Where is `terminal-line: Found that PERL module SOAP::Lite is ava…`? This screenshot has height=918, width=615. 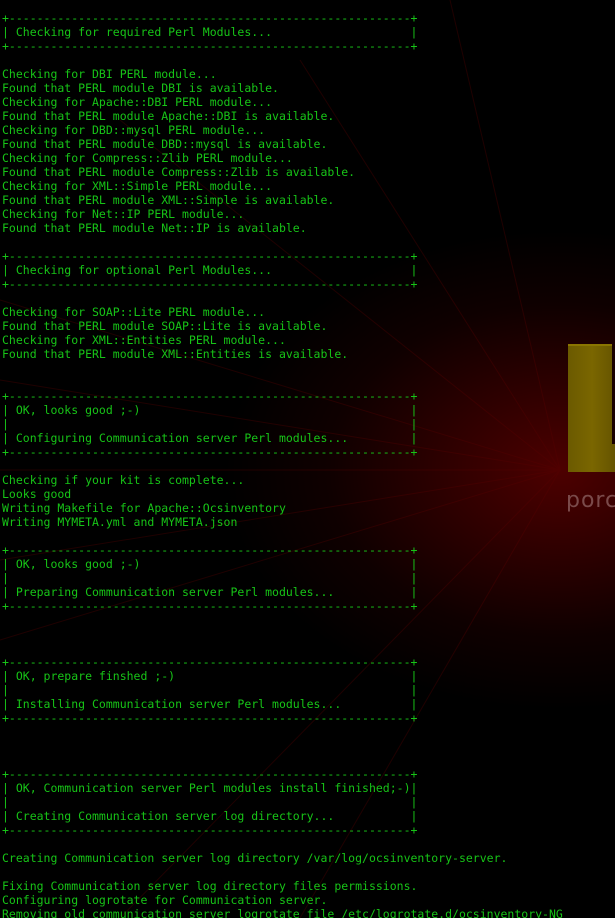
terminal-line: Found that PERL module SOAP::Lite is ava… is located at coordinates (165, 326).